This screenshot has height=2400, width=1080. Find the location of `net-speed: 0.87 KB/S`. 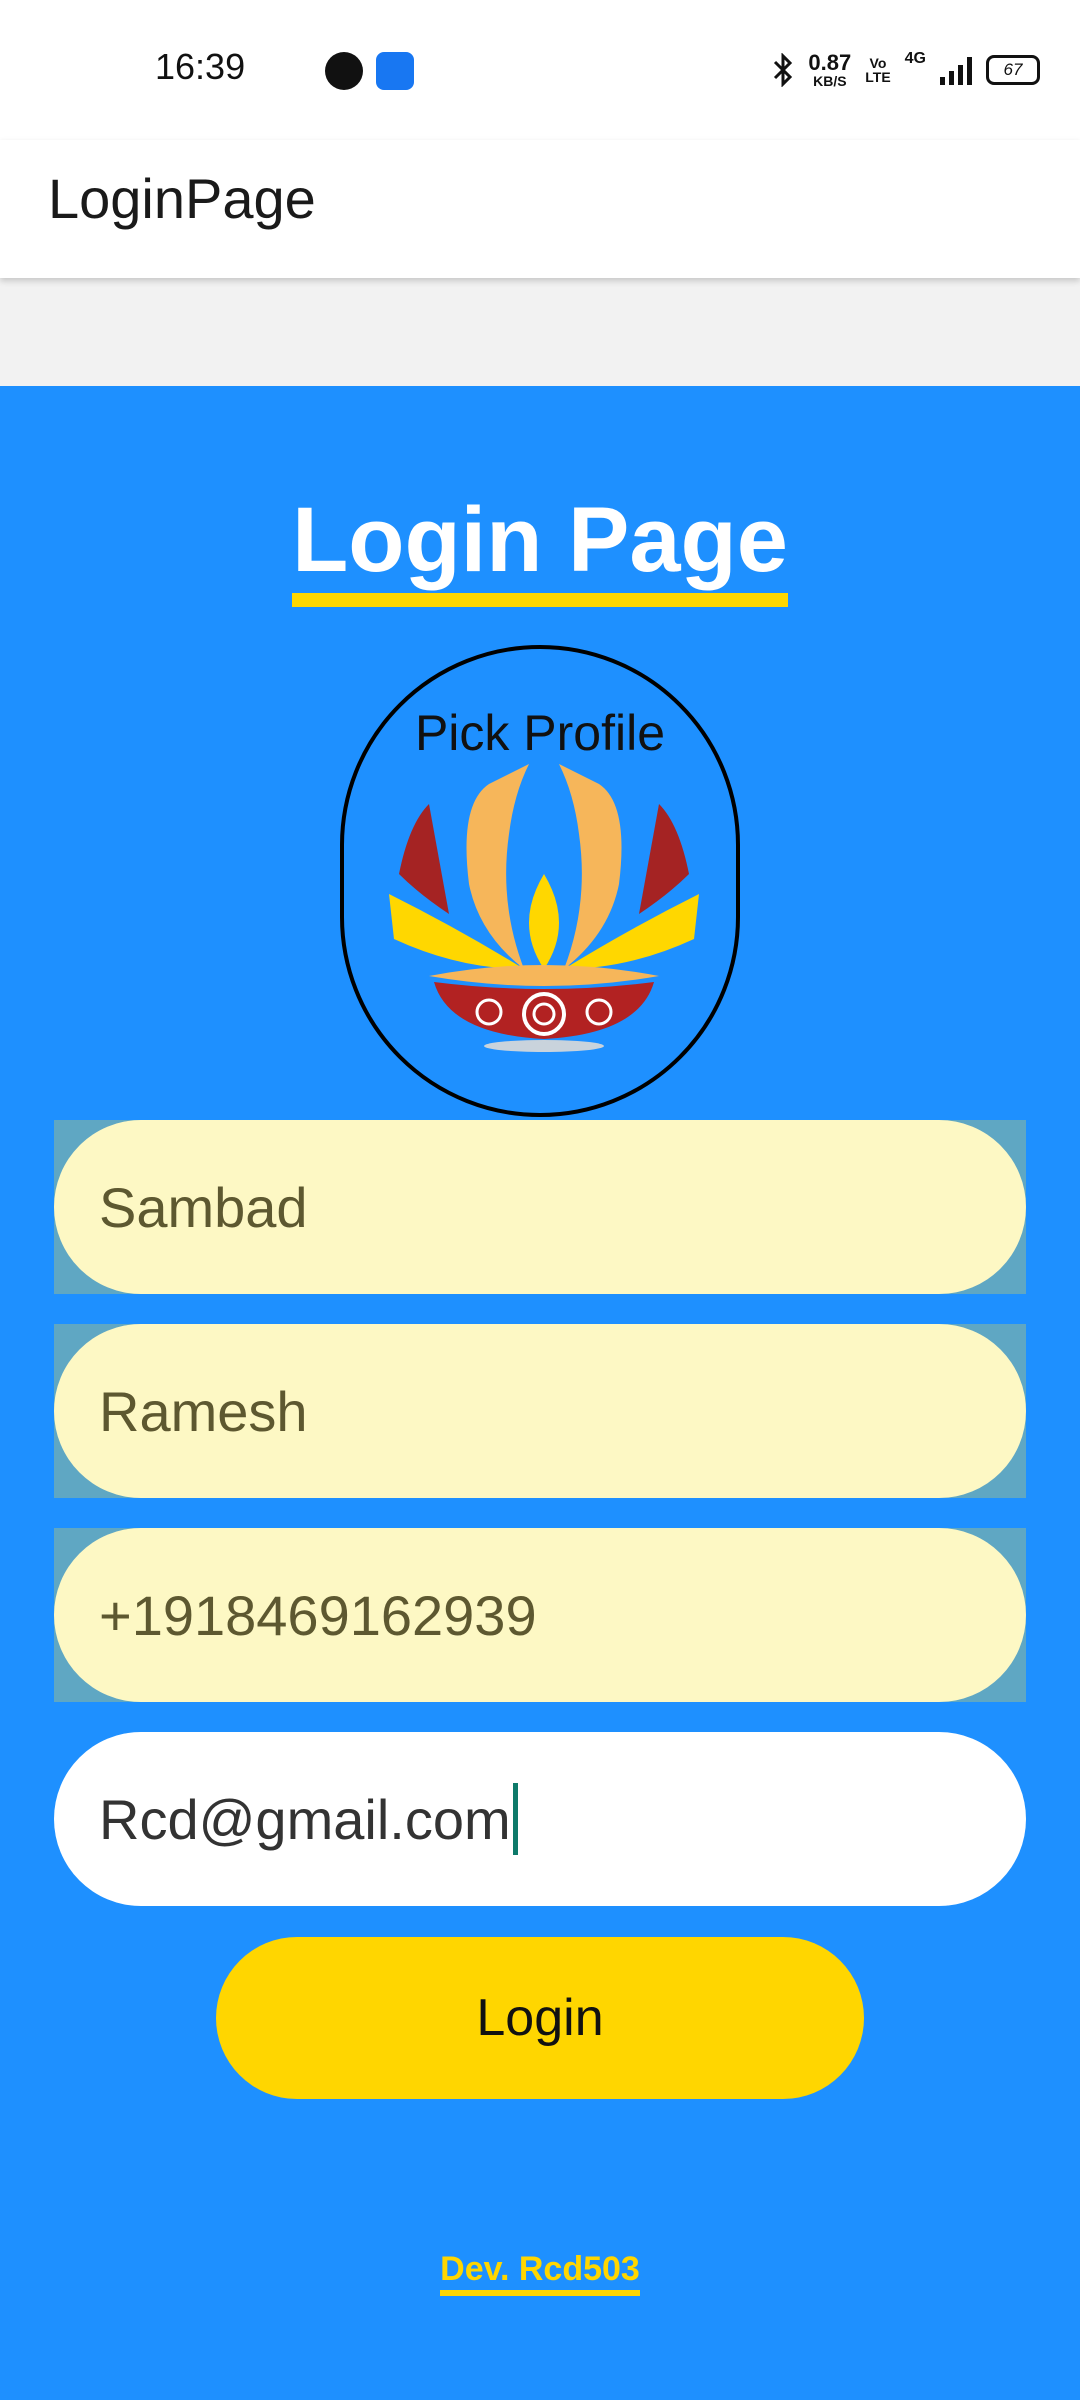

net-speed: 0.87 KB/S is located at coordinates (830, 69).